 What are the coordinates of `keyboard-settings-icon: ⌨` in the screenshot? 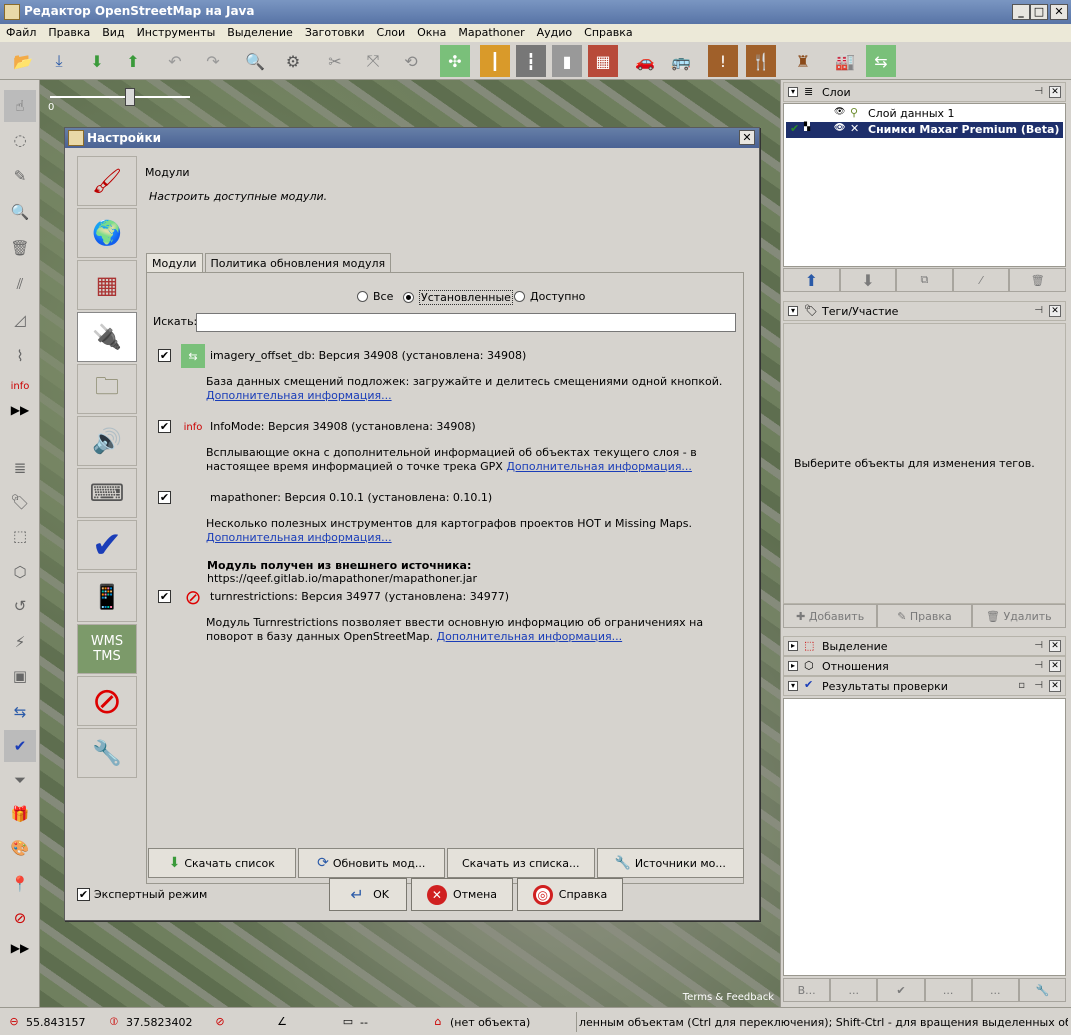 It's located at (107, 493).